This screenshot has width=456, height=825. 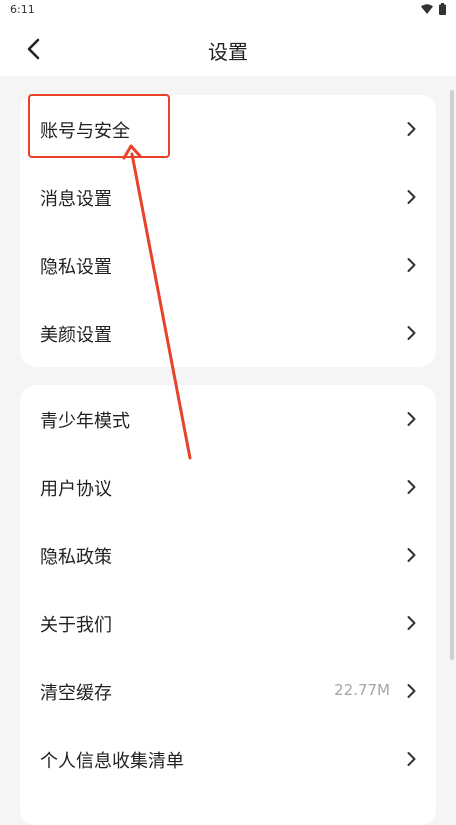 I want to click on page-title: 设置, so click(x=228, y=52).